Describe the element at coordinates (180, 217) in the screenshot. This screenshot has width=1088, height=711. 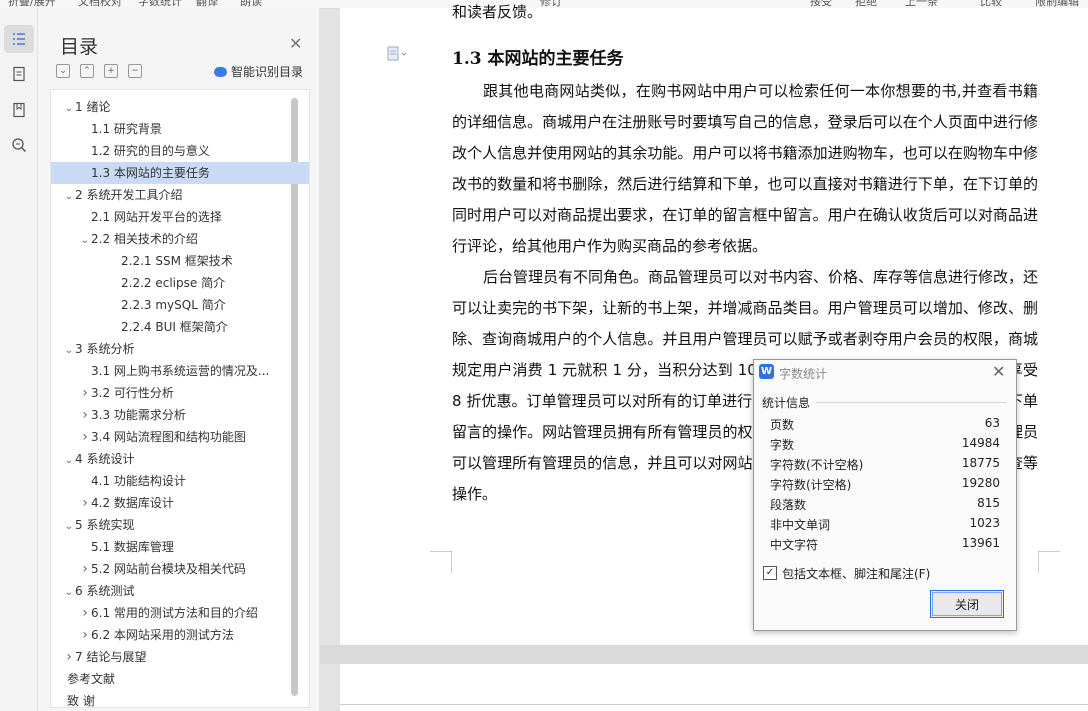
I see `toc-item: 2.1 网站开发平台的选择` at that location.